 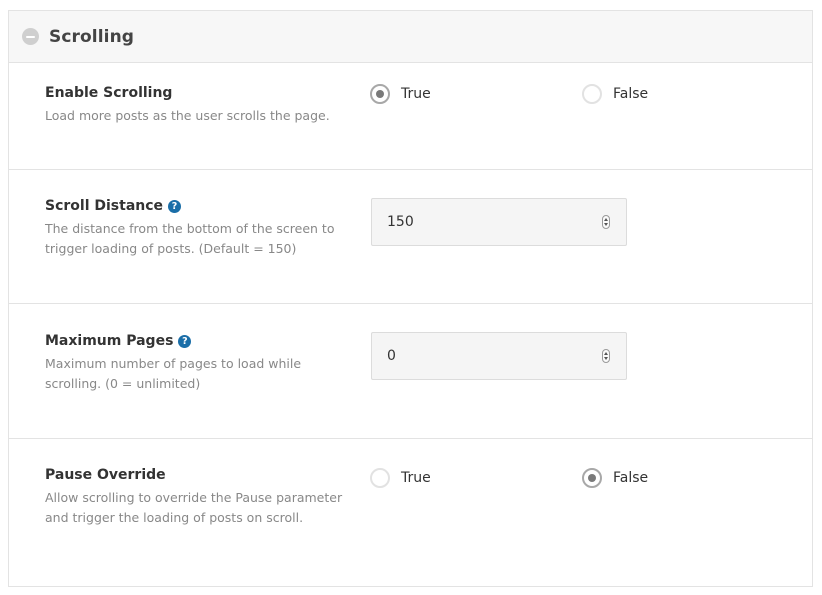 I want to click on setting-title: Enable Scrolling, so click(x=195, y=93).